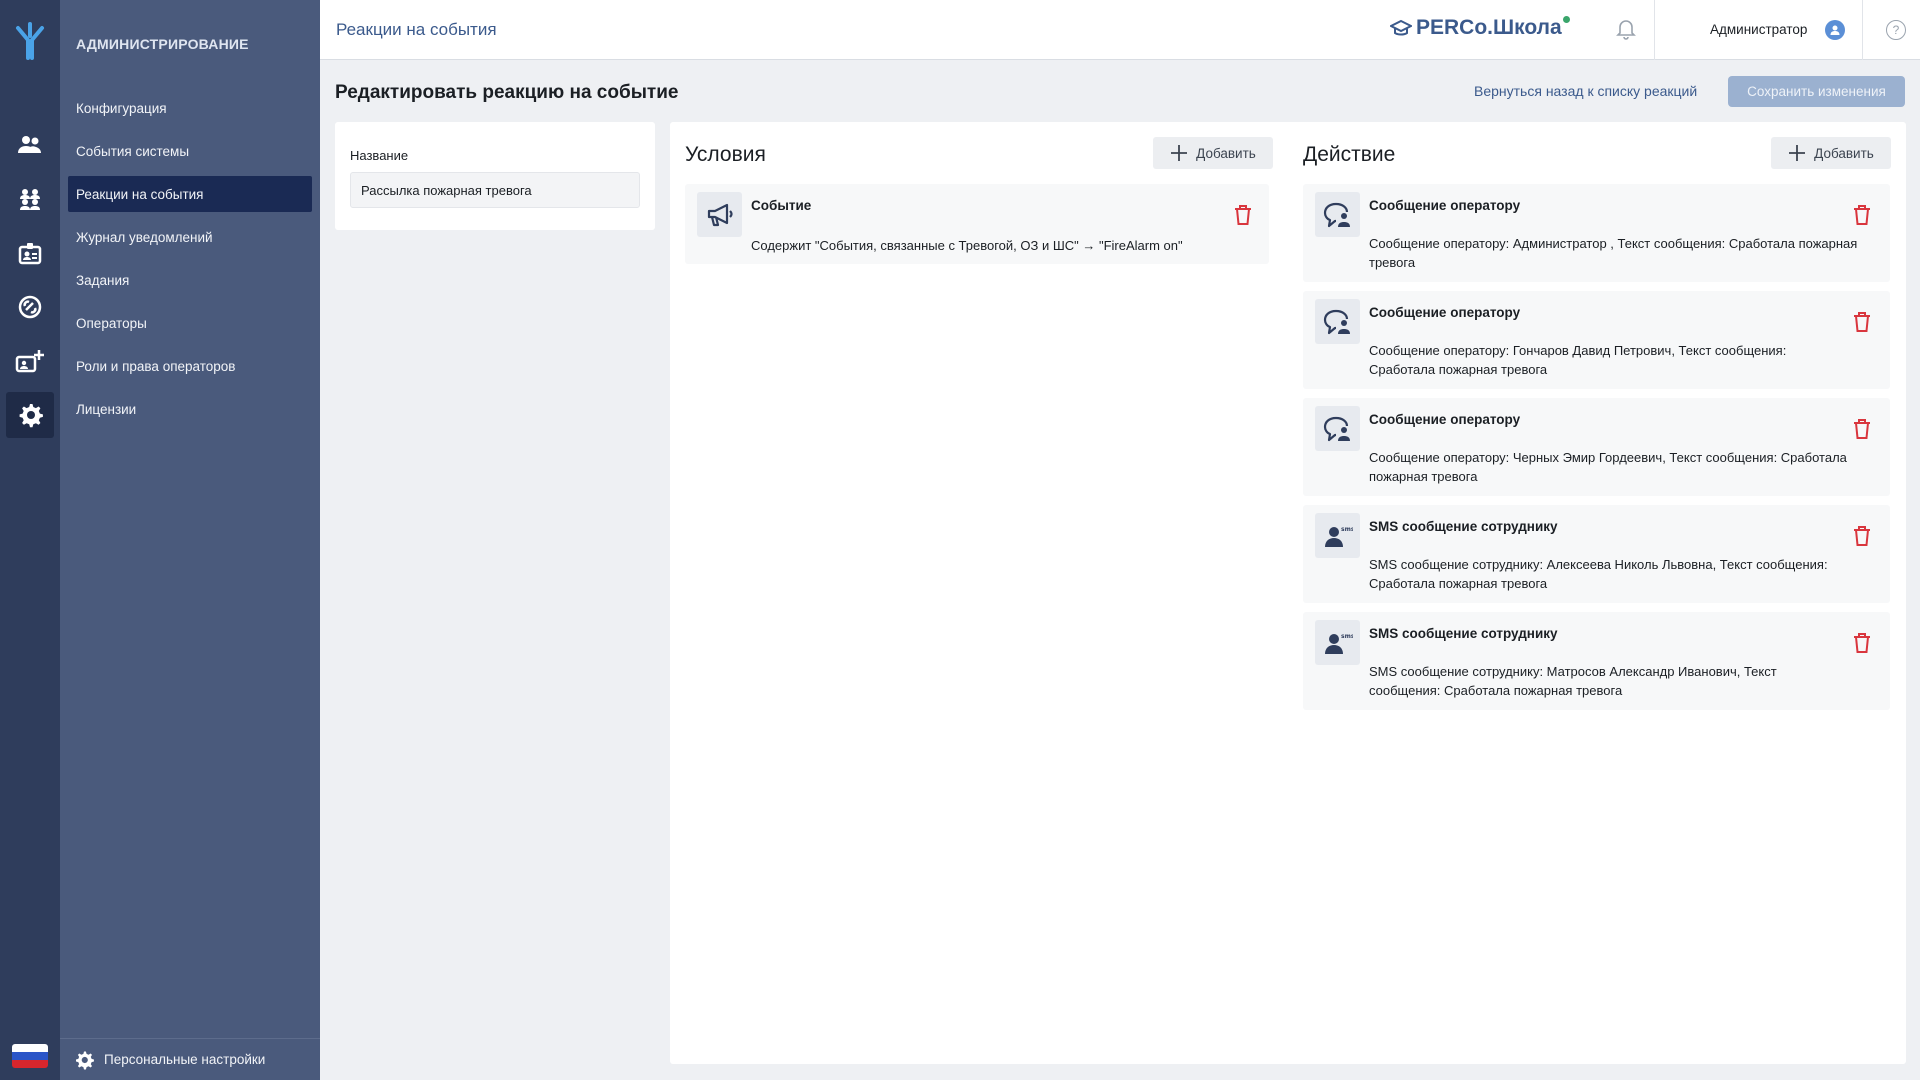  What do you see at coordinates (1844, 153) in the screenshot?
I see `add-action-label: Добавить` at bounding box center [1844, 153].